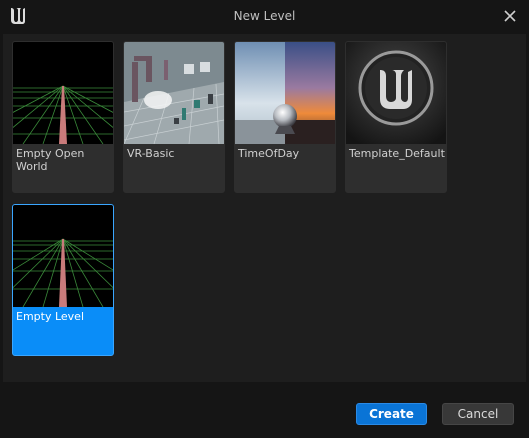 The height and width of the screenshot is (438, 529). I want to click on dialog-footer: Create Cancel, so click(264, 410).